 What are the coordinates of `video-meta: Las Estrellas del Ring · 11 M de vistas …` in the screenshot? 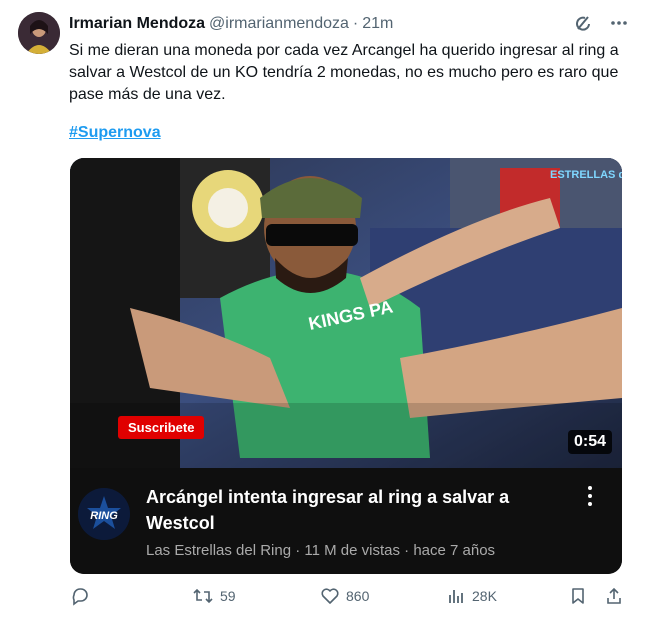 It's located at (321, 550).